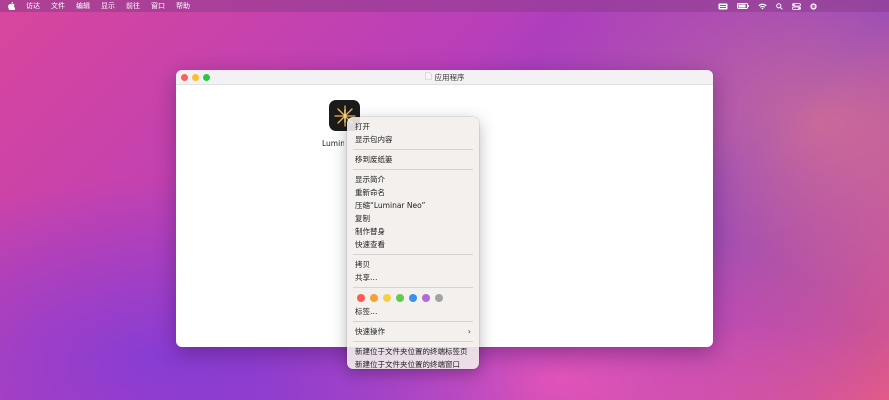  I want to click on menu-item-make-alias: 制作替身, so click(413, 231).